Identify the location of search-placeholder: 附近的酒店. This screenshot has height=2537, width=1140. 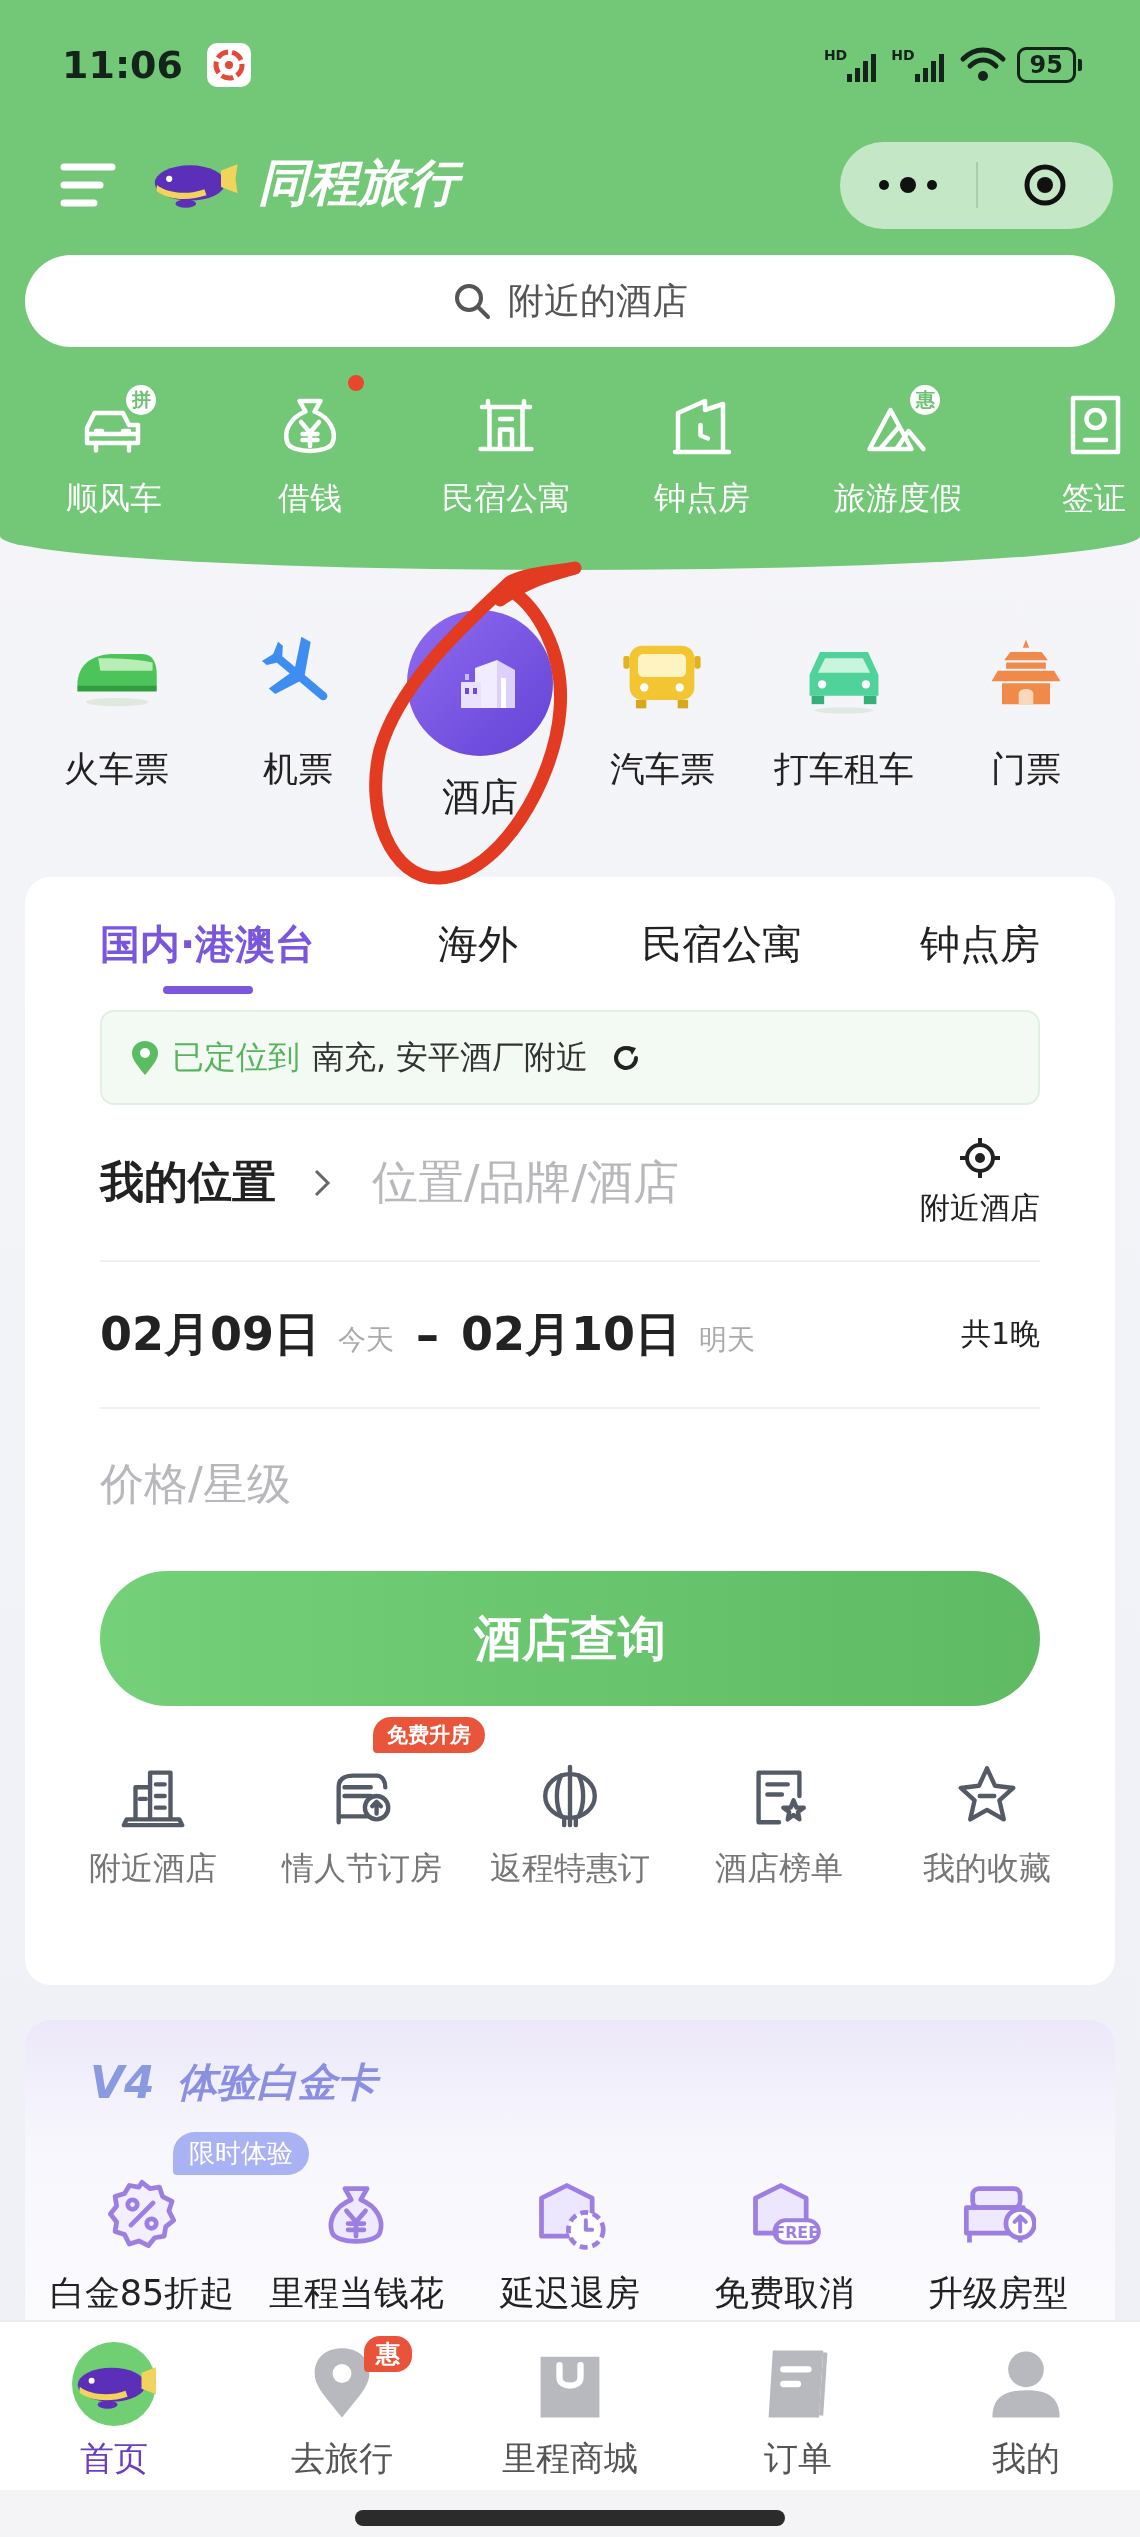
(598, 300).